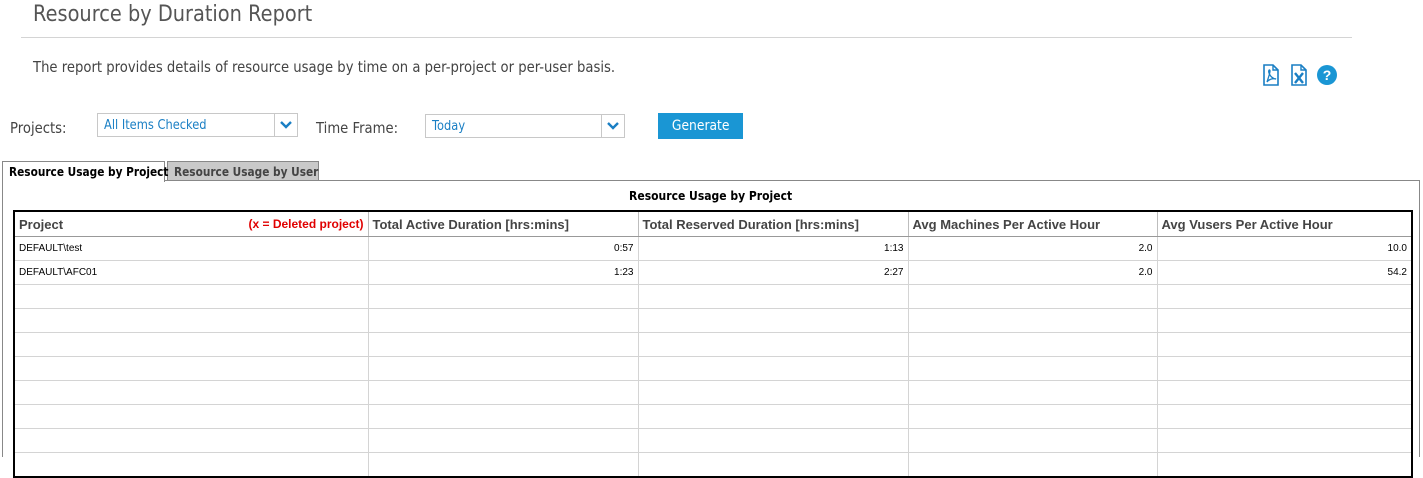  I want to click on table-row: DEFAULT\AFC01 1:23 2:27 2.0 54.2, so click(713, 272).